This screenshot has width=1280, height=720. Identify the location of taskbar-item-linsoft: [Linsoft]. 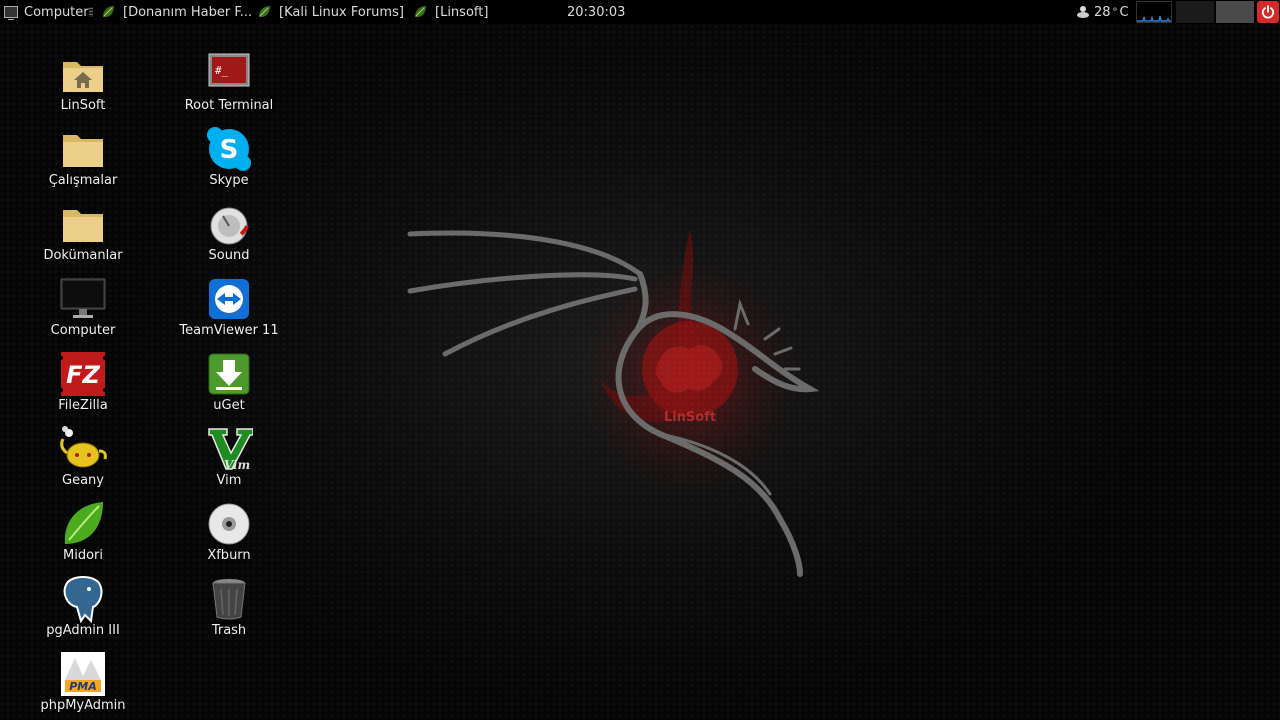
(450, 12).